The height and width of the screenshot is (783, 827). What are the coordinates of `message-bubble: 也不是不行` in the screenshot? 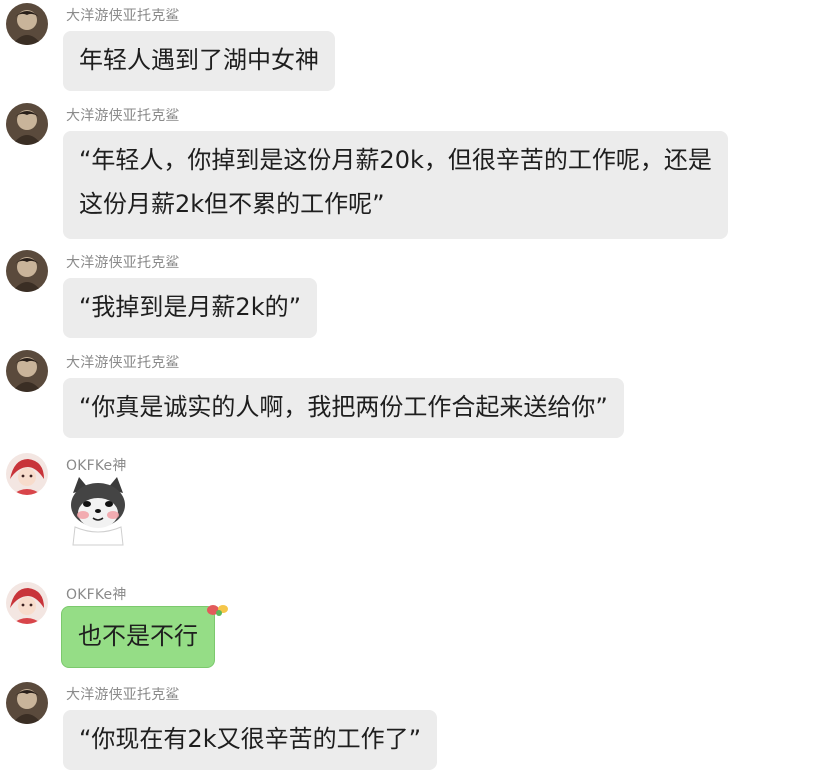 It's located at (138, 637).